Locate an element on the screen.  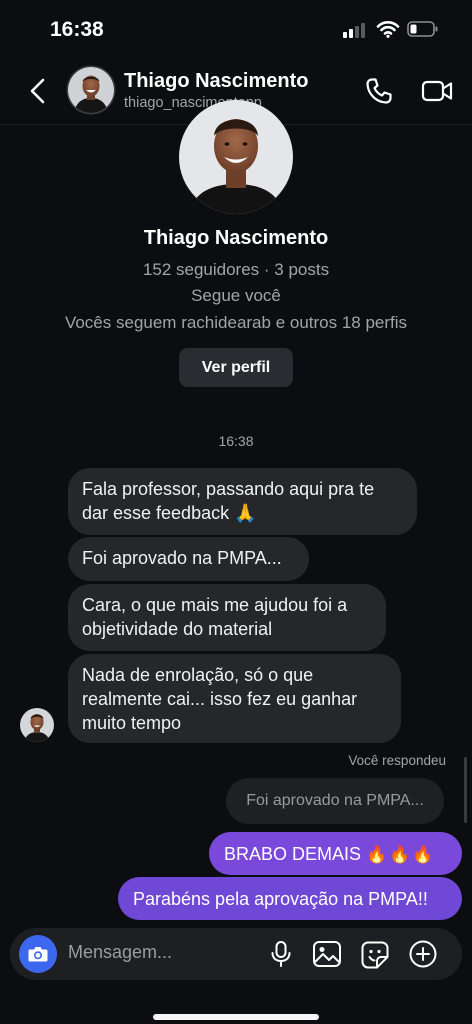
camera-icon is located at coordinates (38, 954).